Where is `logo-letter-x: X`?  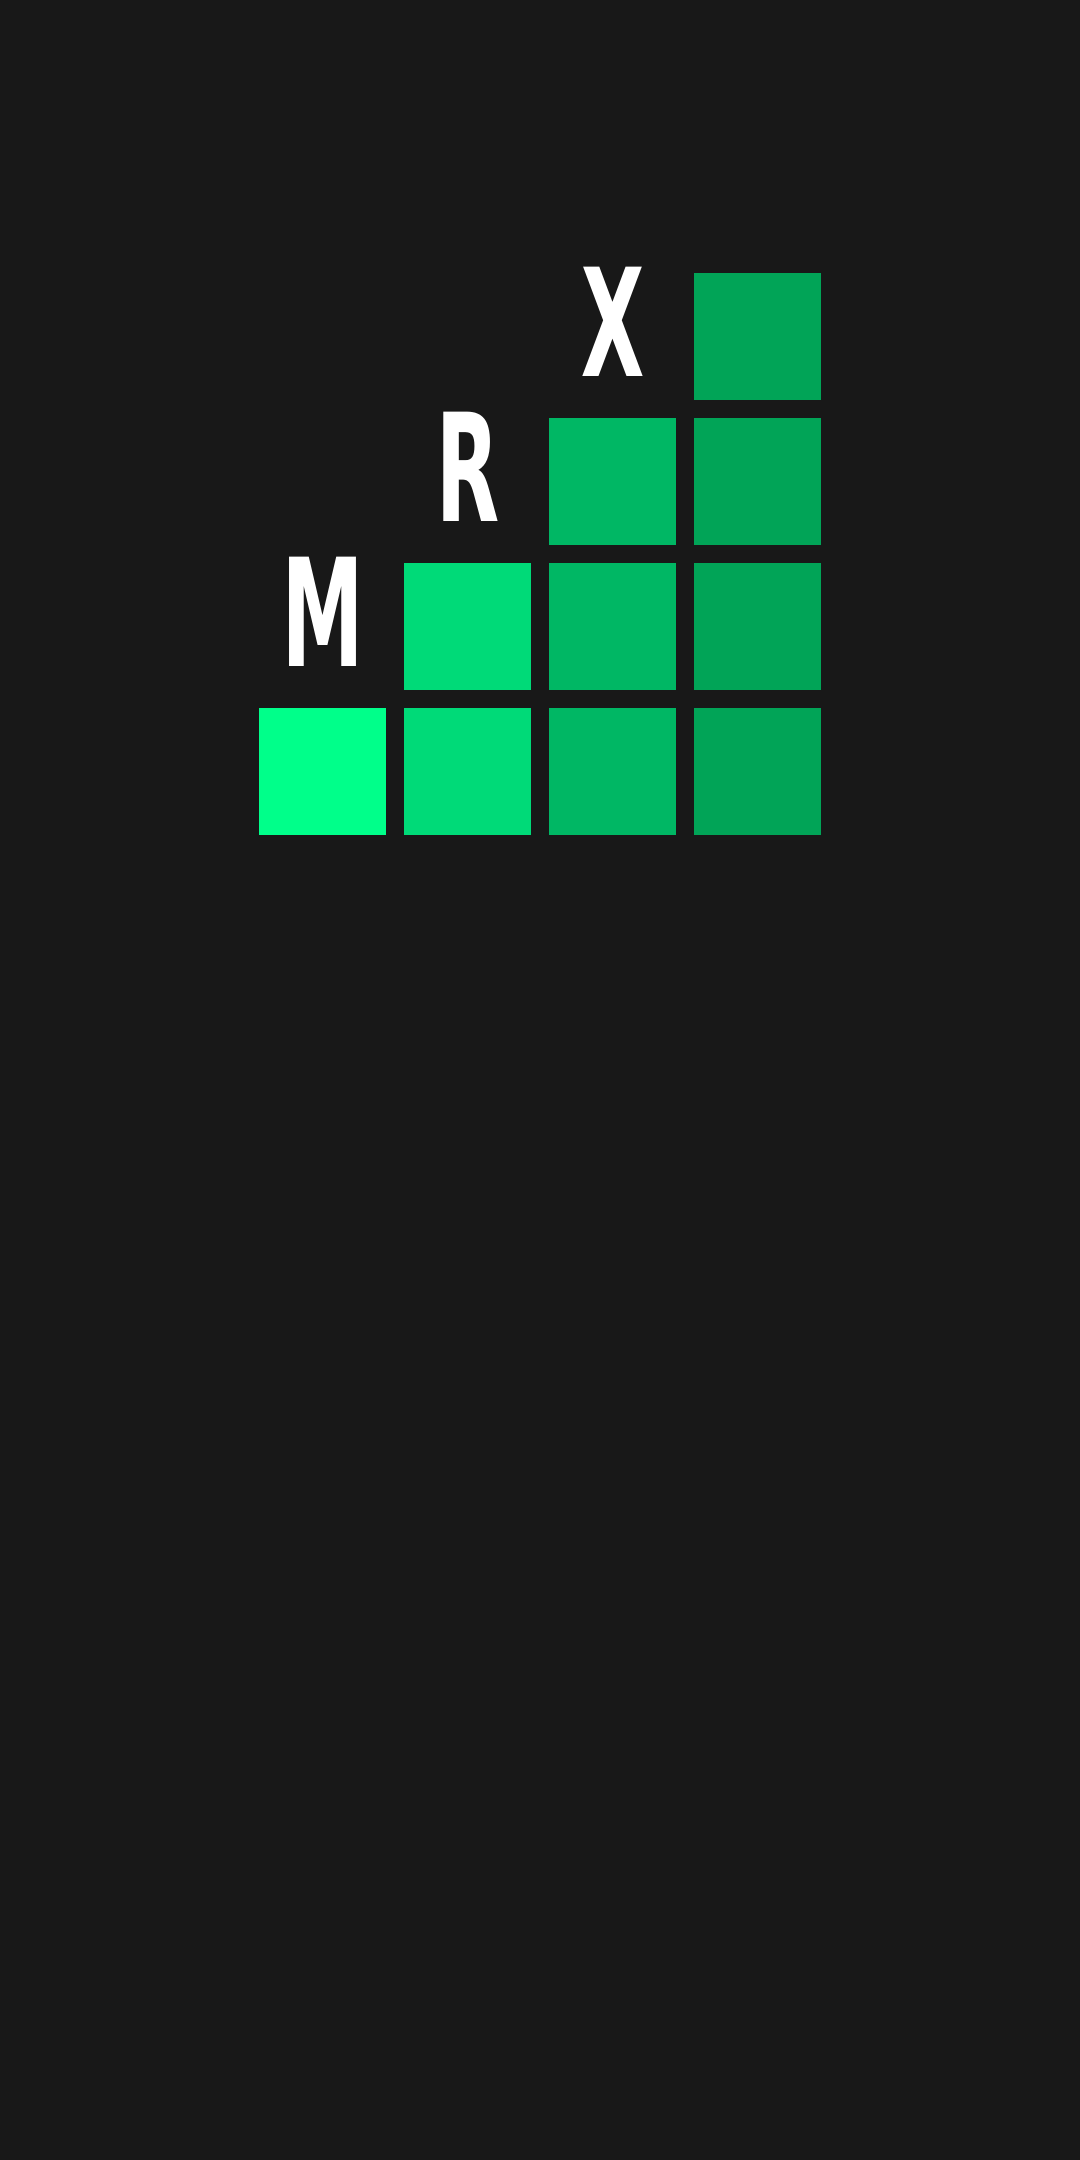 logo-letter-x: X is located at coordinates (612, 325).